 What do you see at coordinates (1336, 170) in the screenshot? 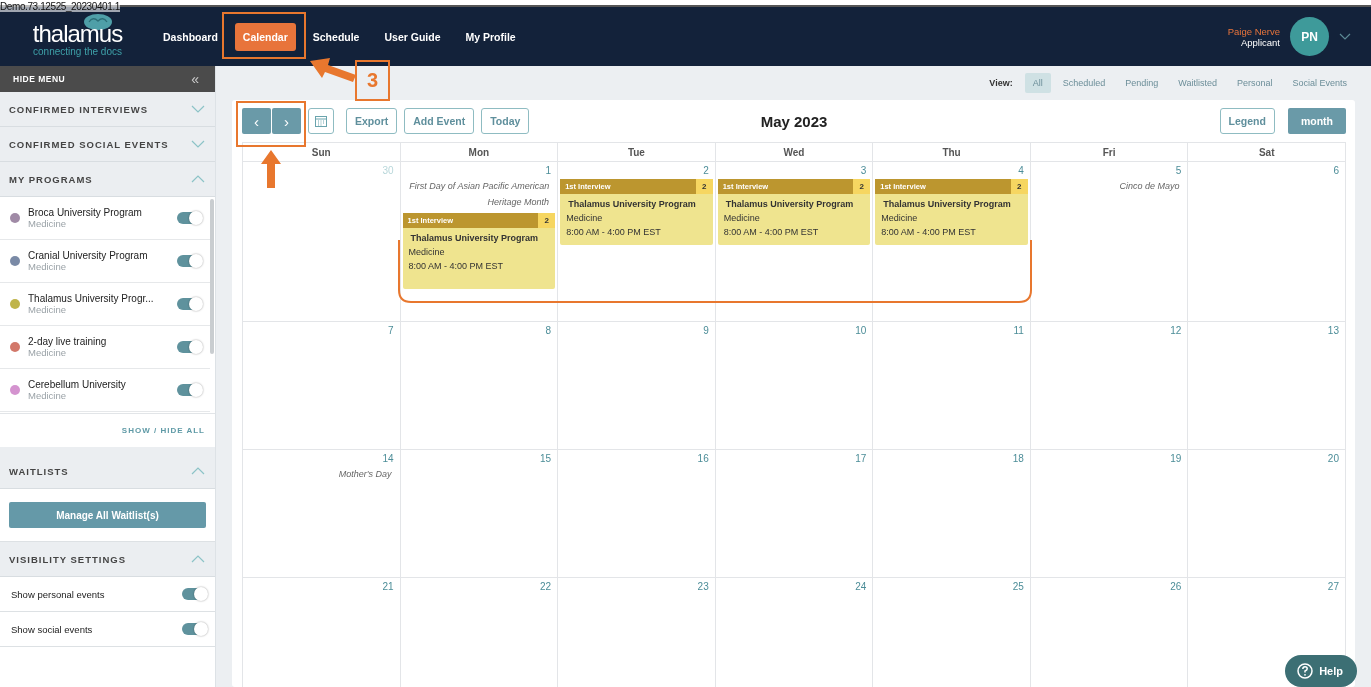
I see `day-number: 6` at bounding box center [1336, 170].